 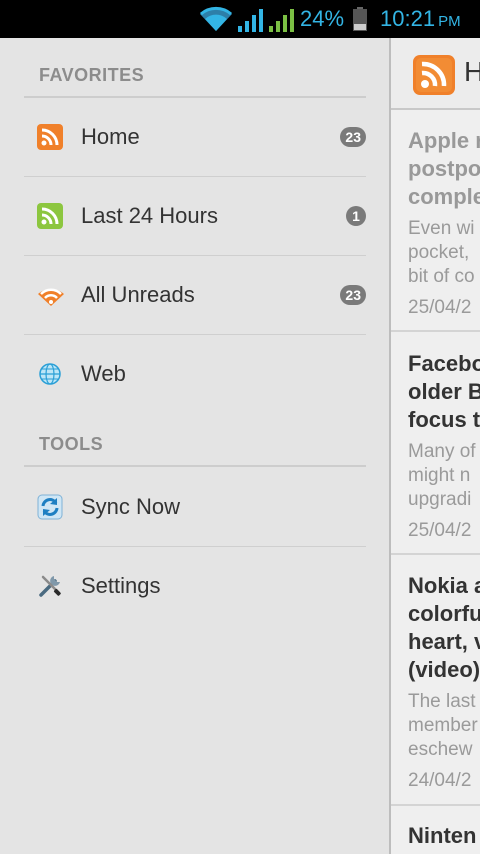 I want to click on article-snippet-line: might n, so click(x=439, y=475).